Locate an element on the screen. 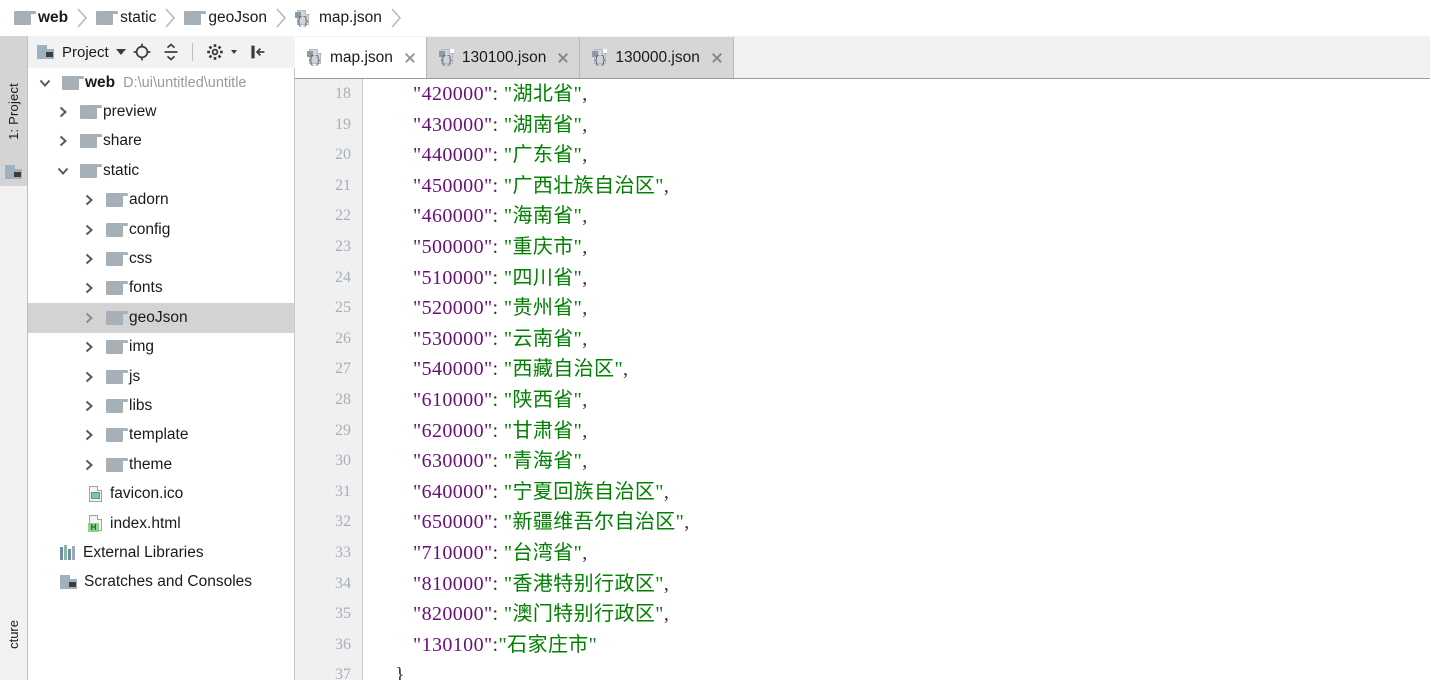 This screenshot has width=1431, height=680. json-key: "630000" is located at coordinates (453, 461).